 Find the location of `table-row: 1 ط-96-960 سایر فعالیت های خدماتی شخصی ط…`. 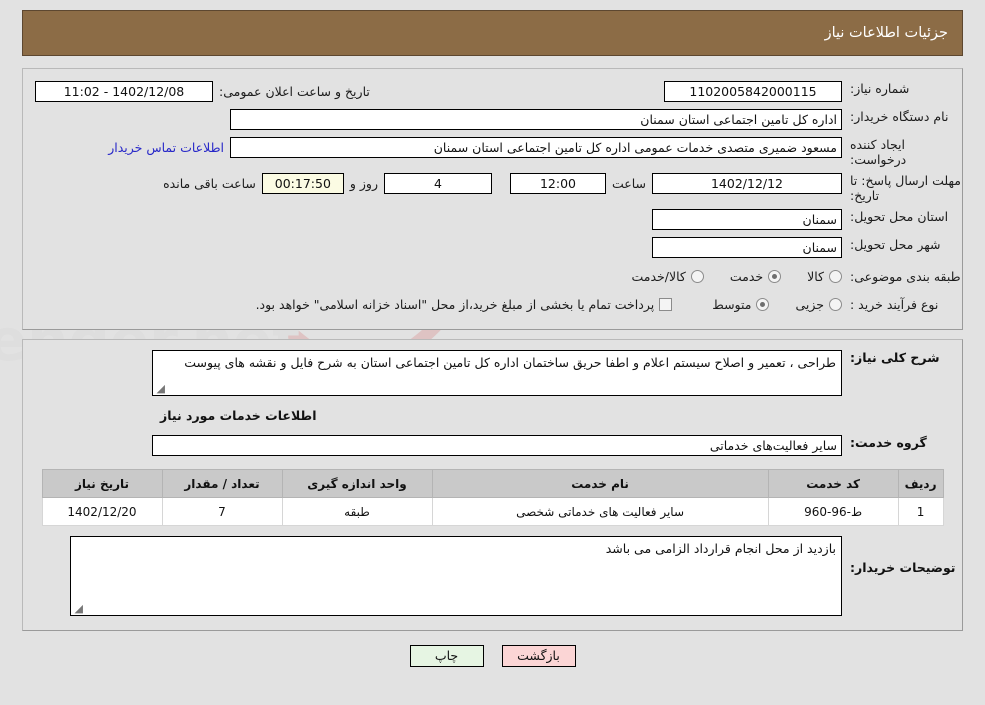

table-row: 1 ط-96-960 سایر فعالیت های خدماتی شخصی ط… is located at coordinates (492, 511).